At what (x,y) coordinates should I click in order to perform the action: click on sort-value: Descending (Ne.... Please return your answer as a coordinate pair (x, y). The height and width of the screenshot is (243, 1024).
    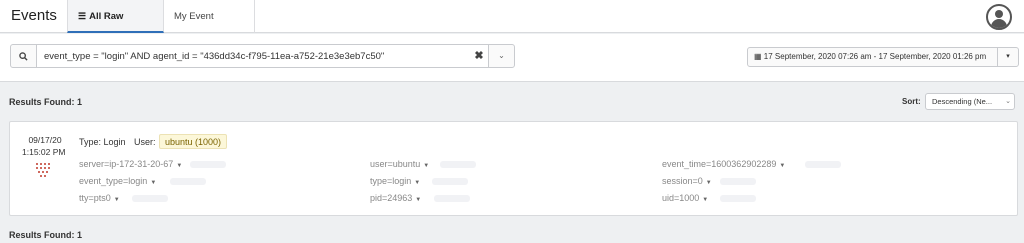
    Looking at the image, I should click on (962, 101).